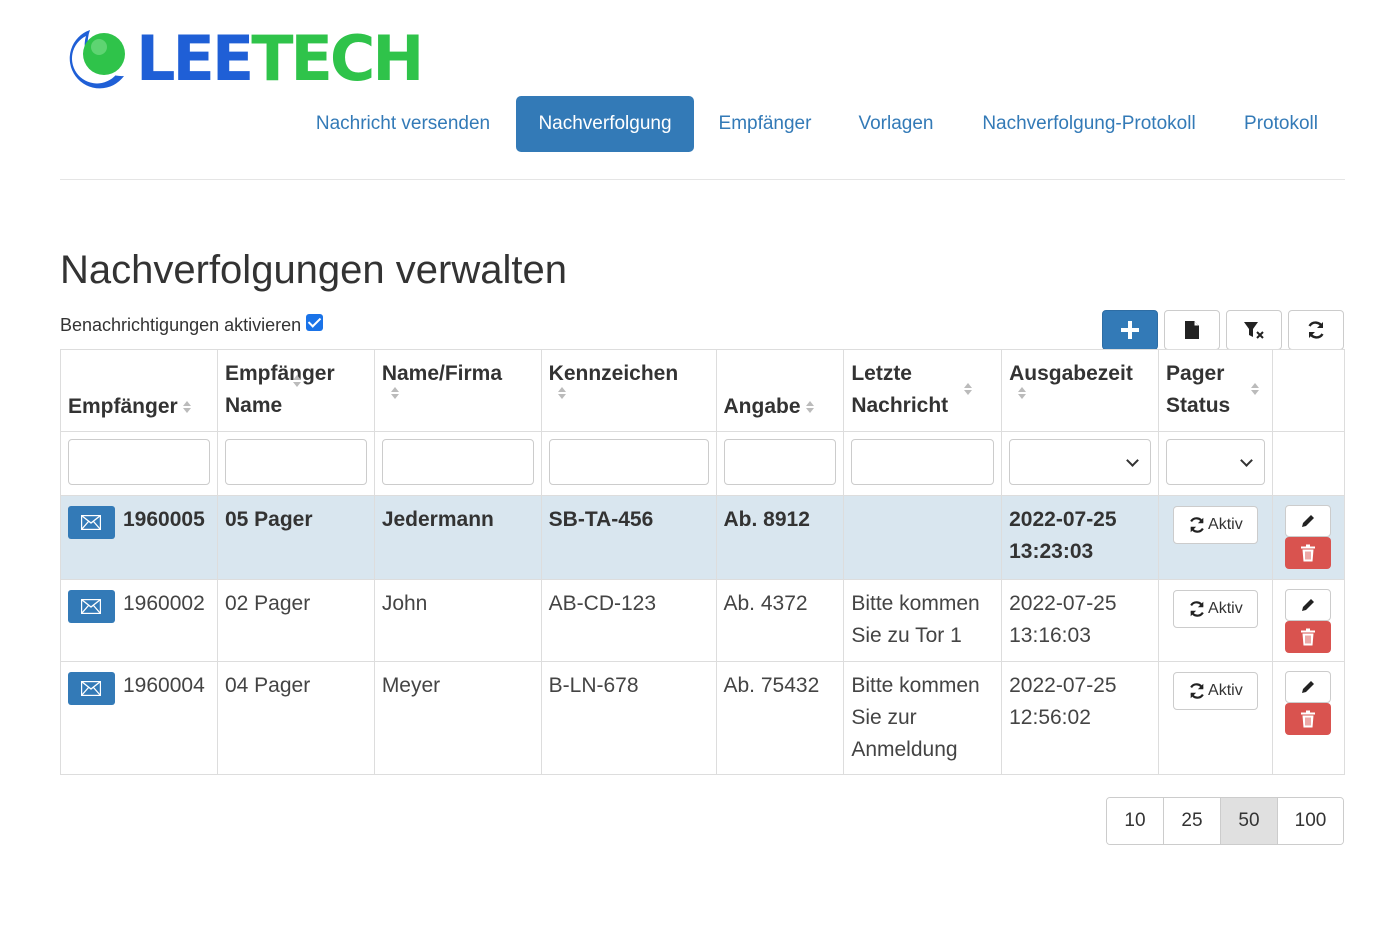 Image resolution: width=1400 pixels, height=940 pixels. I want to click on clear-filter-button, so click(1254, 330).